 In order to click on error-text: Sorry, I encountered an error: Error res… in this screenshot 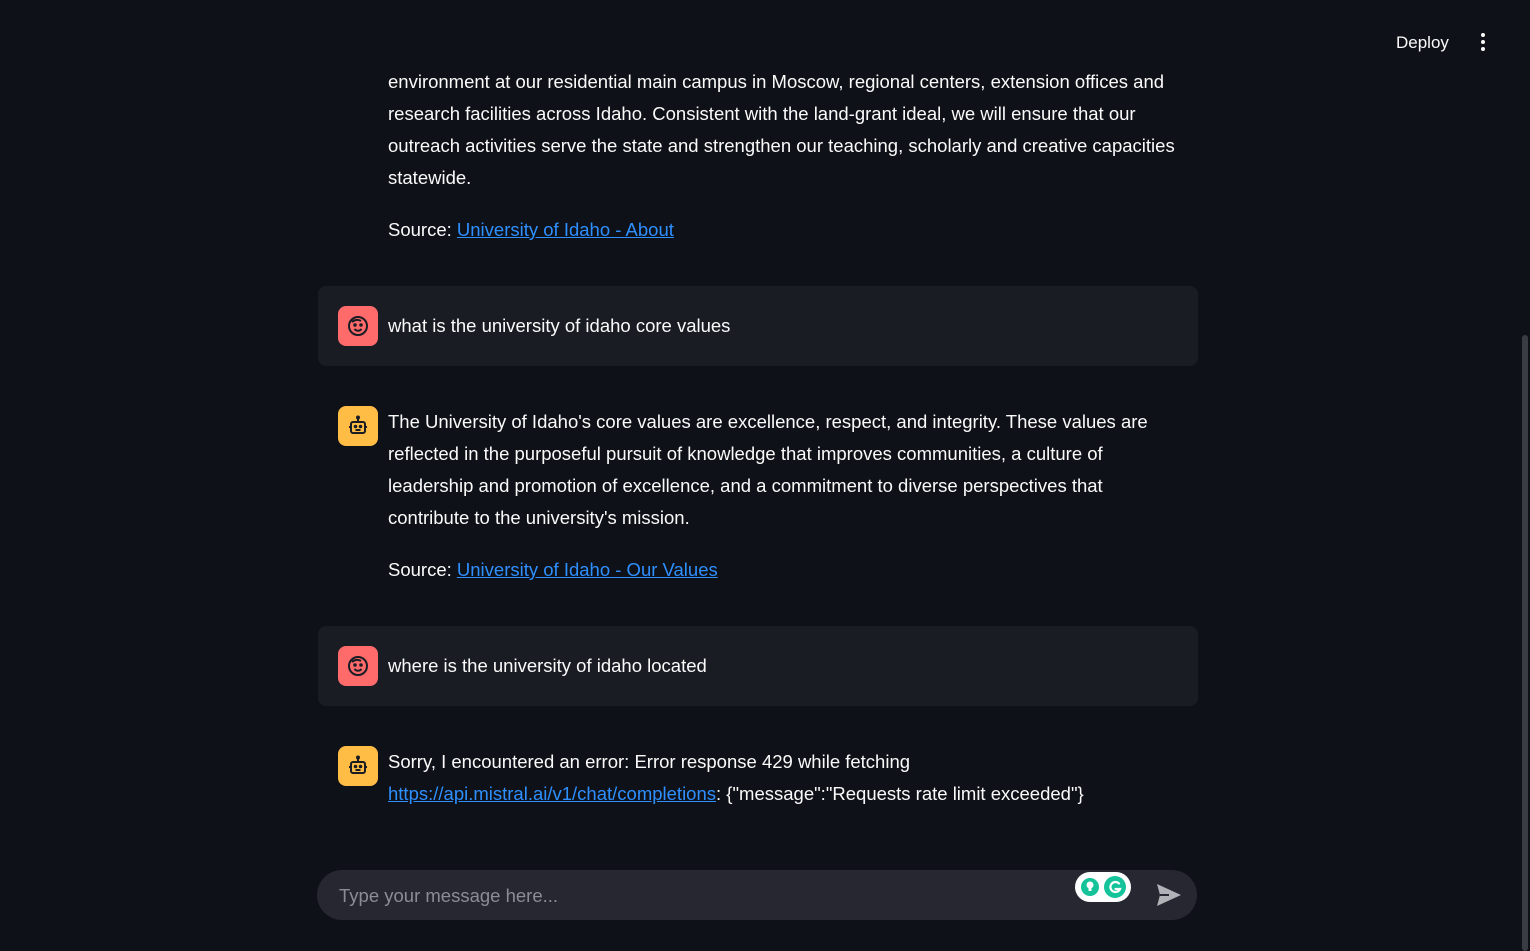, I will do `click(649, 761)`.